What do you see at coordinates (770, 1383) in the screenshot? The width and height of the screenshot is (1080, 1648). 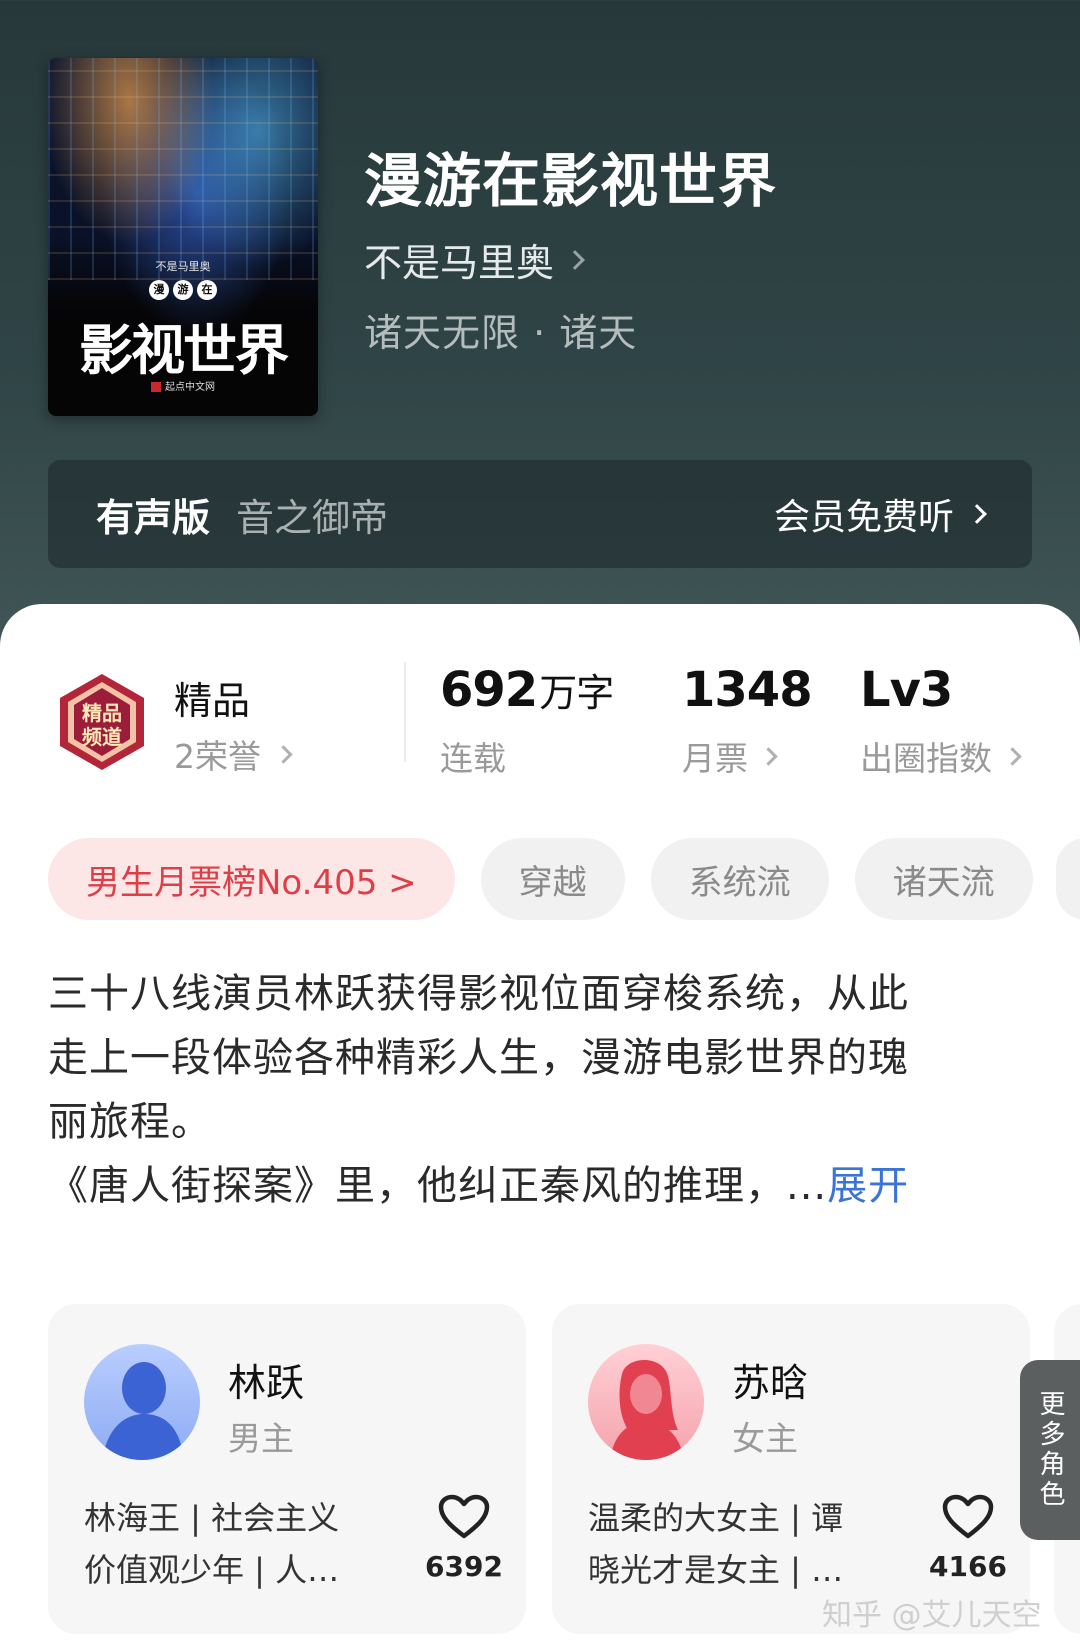 I see `character-name: 苏晗` at bounding box center [770, 1383].